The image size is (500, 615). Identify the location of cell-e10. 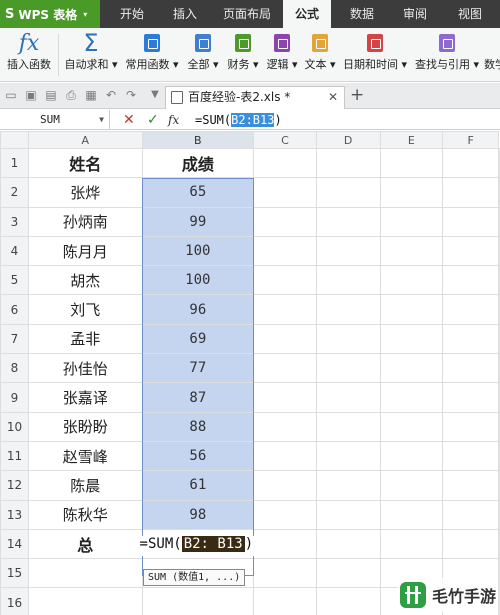
(411, 426).